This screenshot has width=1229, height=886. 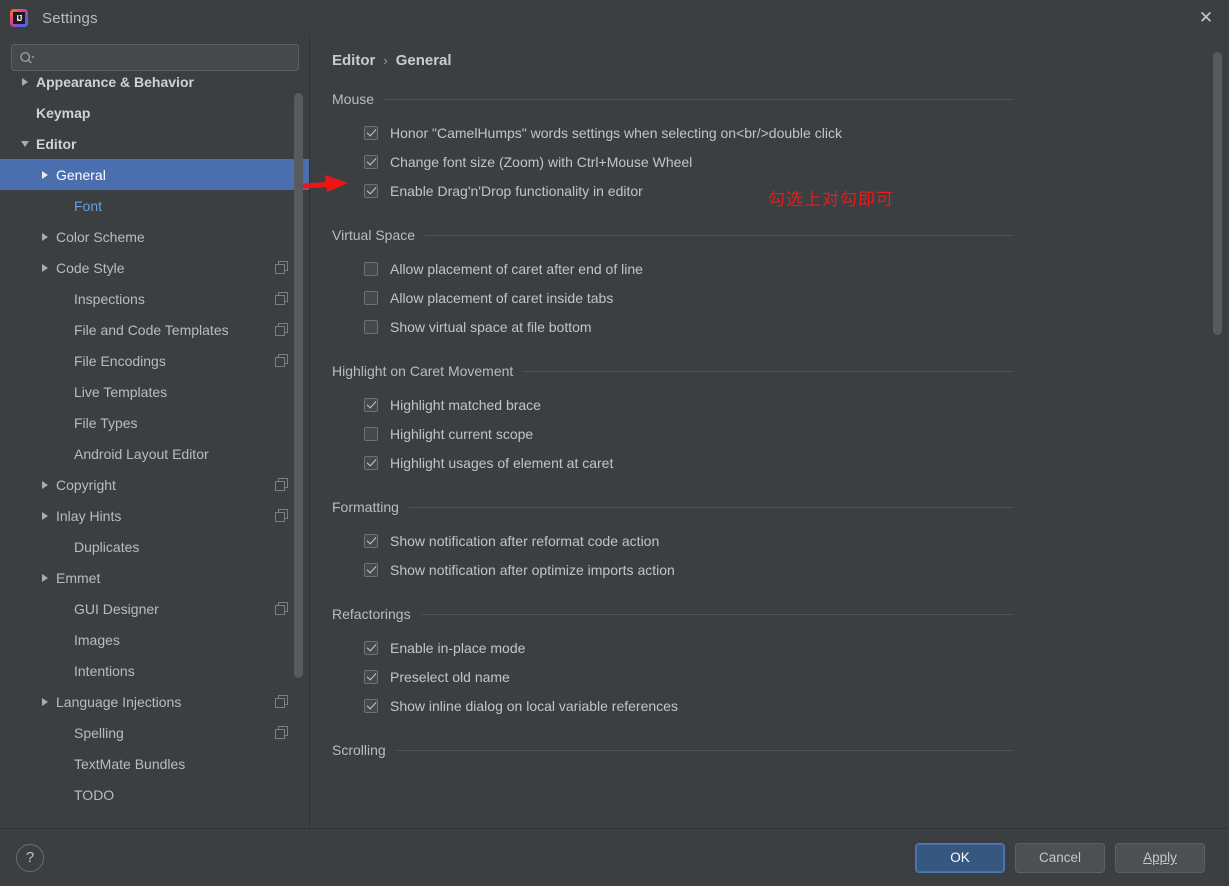 What do you see at coordinates (796, 676) in the screenshot?
I see `checkbox-row: Preselect old name` at bounding box center [796, 676].